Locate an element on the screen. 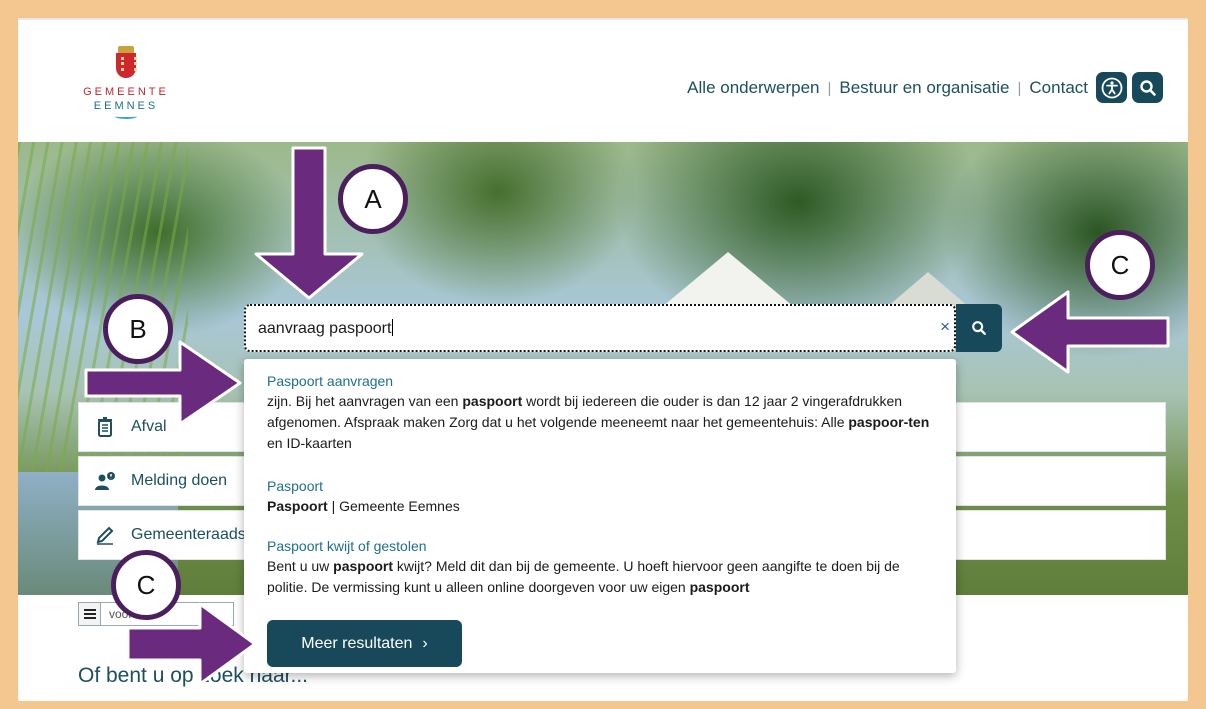  tile-label: Melding doen is located at coordinates (179, 480).